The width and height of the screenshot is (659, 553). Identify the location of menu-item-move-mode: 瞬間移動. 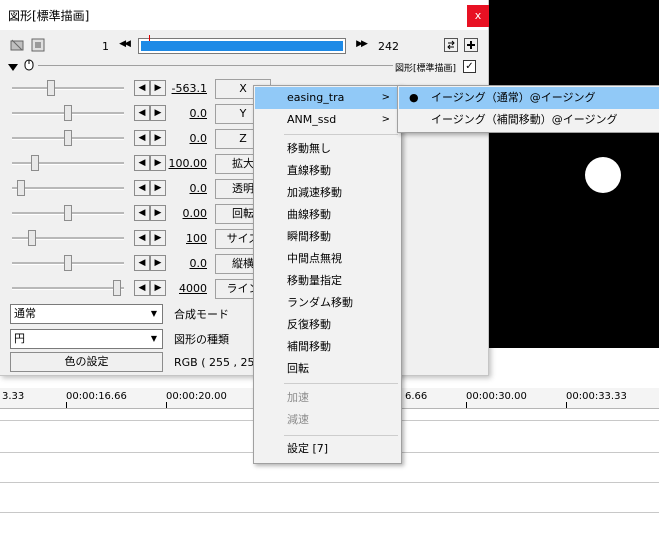
(327, 237).